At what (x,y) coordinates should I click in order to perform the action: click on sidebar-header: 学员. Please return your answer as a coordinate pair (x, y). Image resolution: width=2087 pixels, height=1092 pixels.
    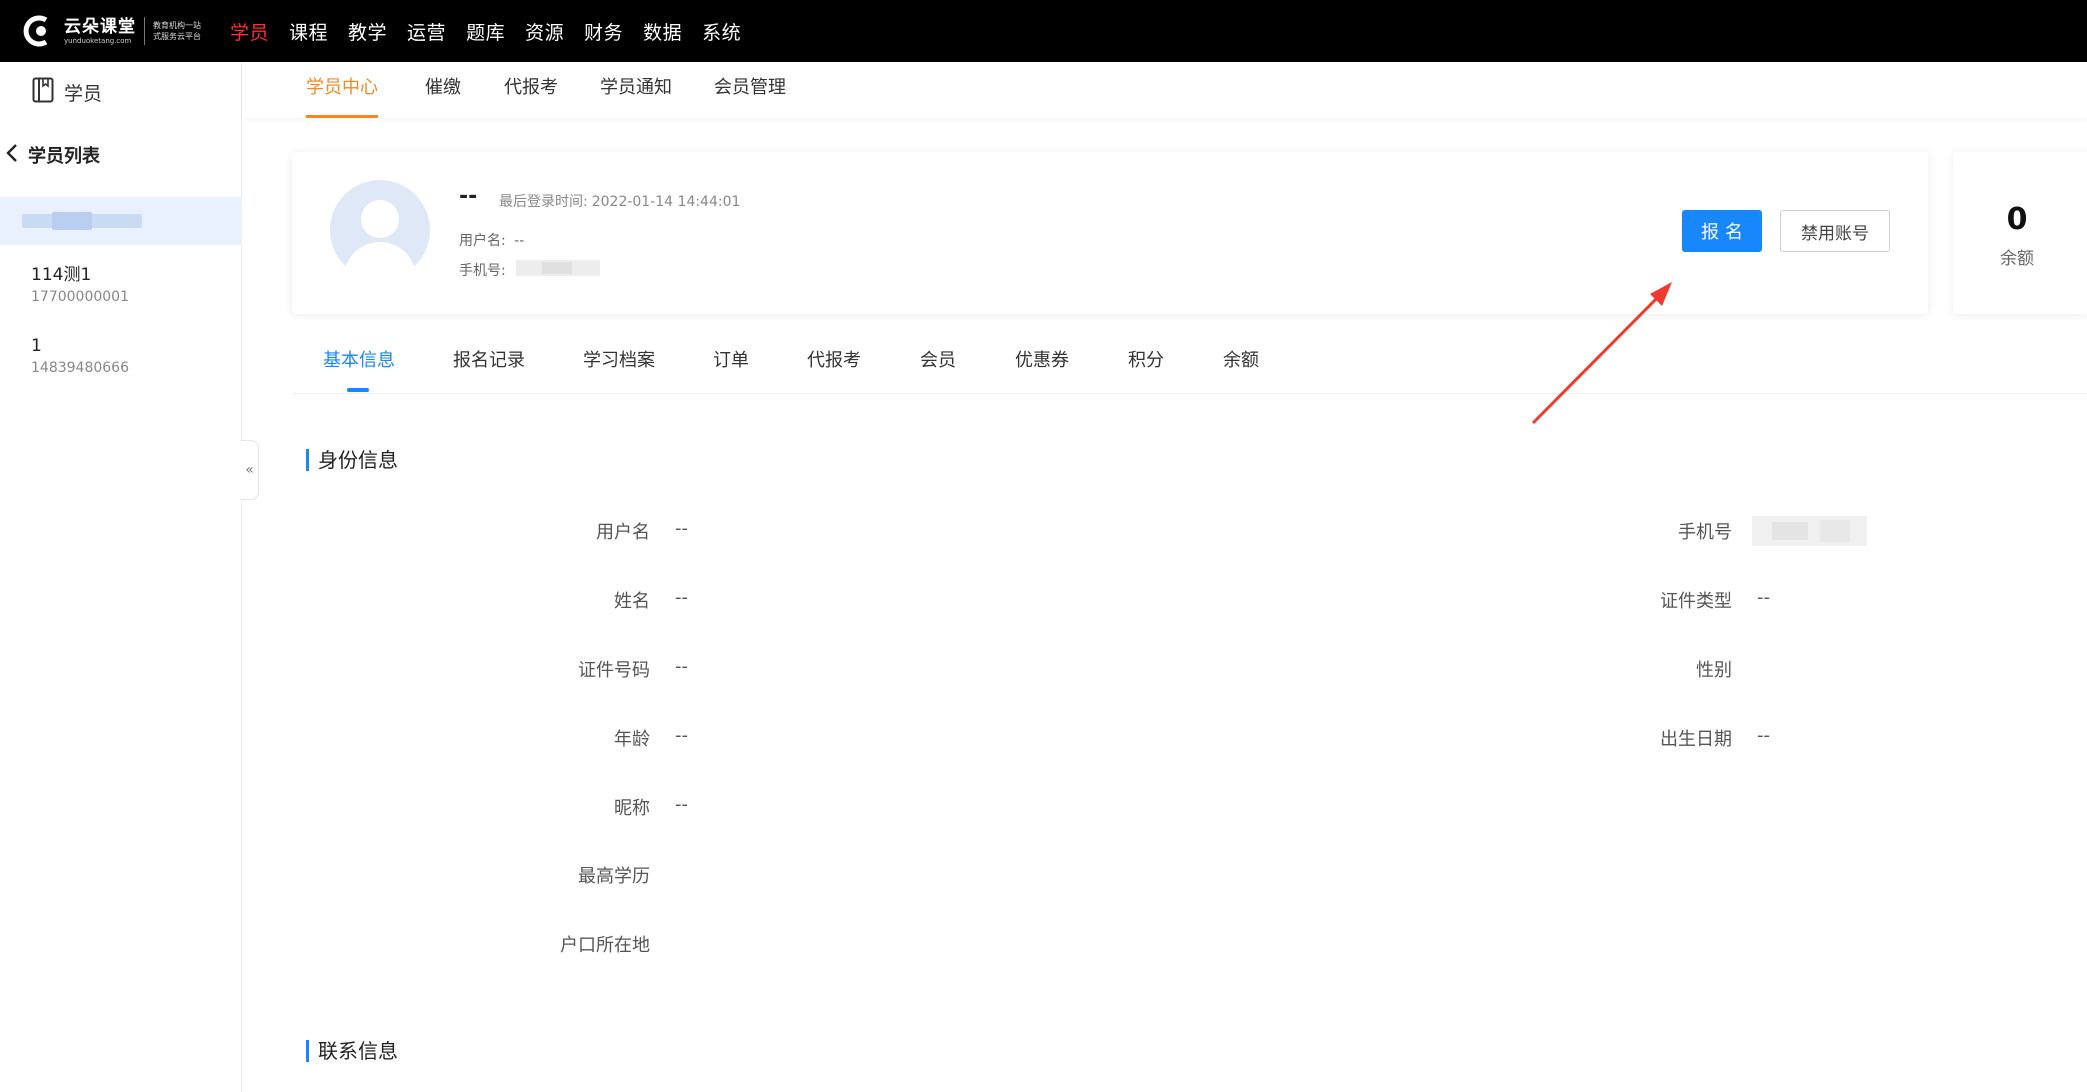
    Looking at the image, I should click on (67, 92).